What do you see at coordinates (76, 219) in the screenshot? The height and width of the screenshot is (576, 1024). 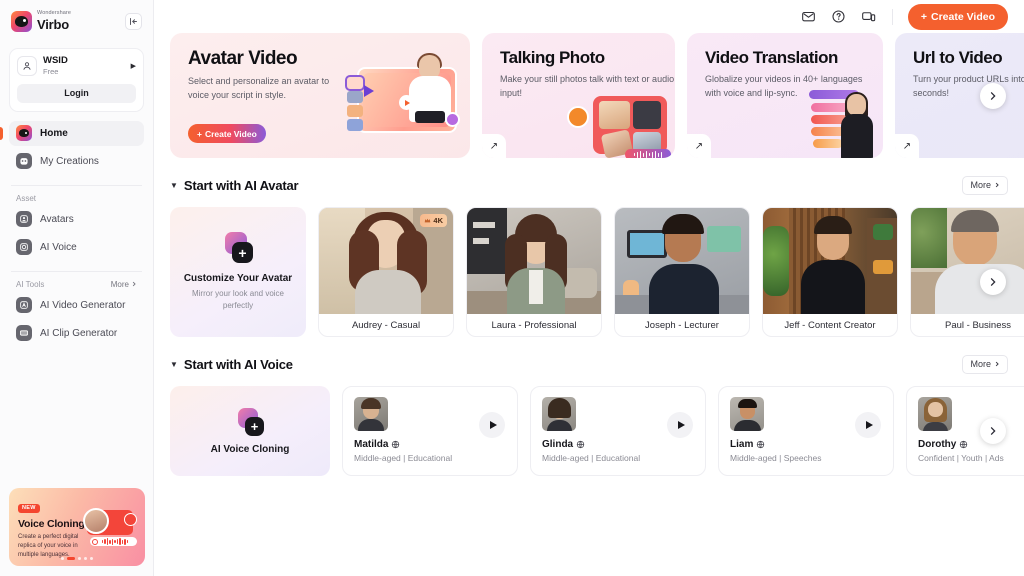 I see `sidebar-item-avatars: Avatars` at bounding box center [76, 219].